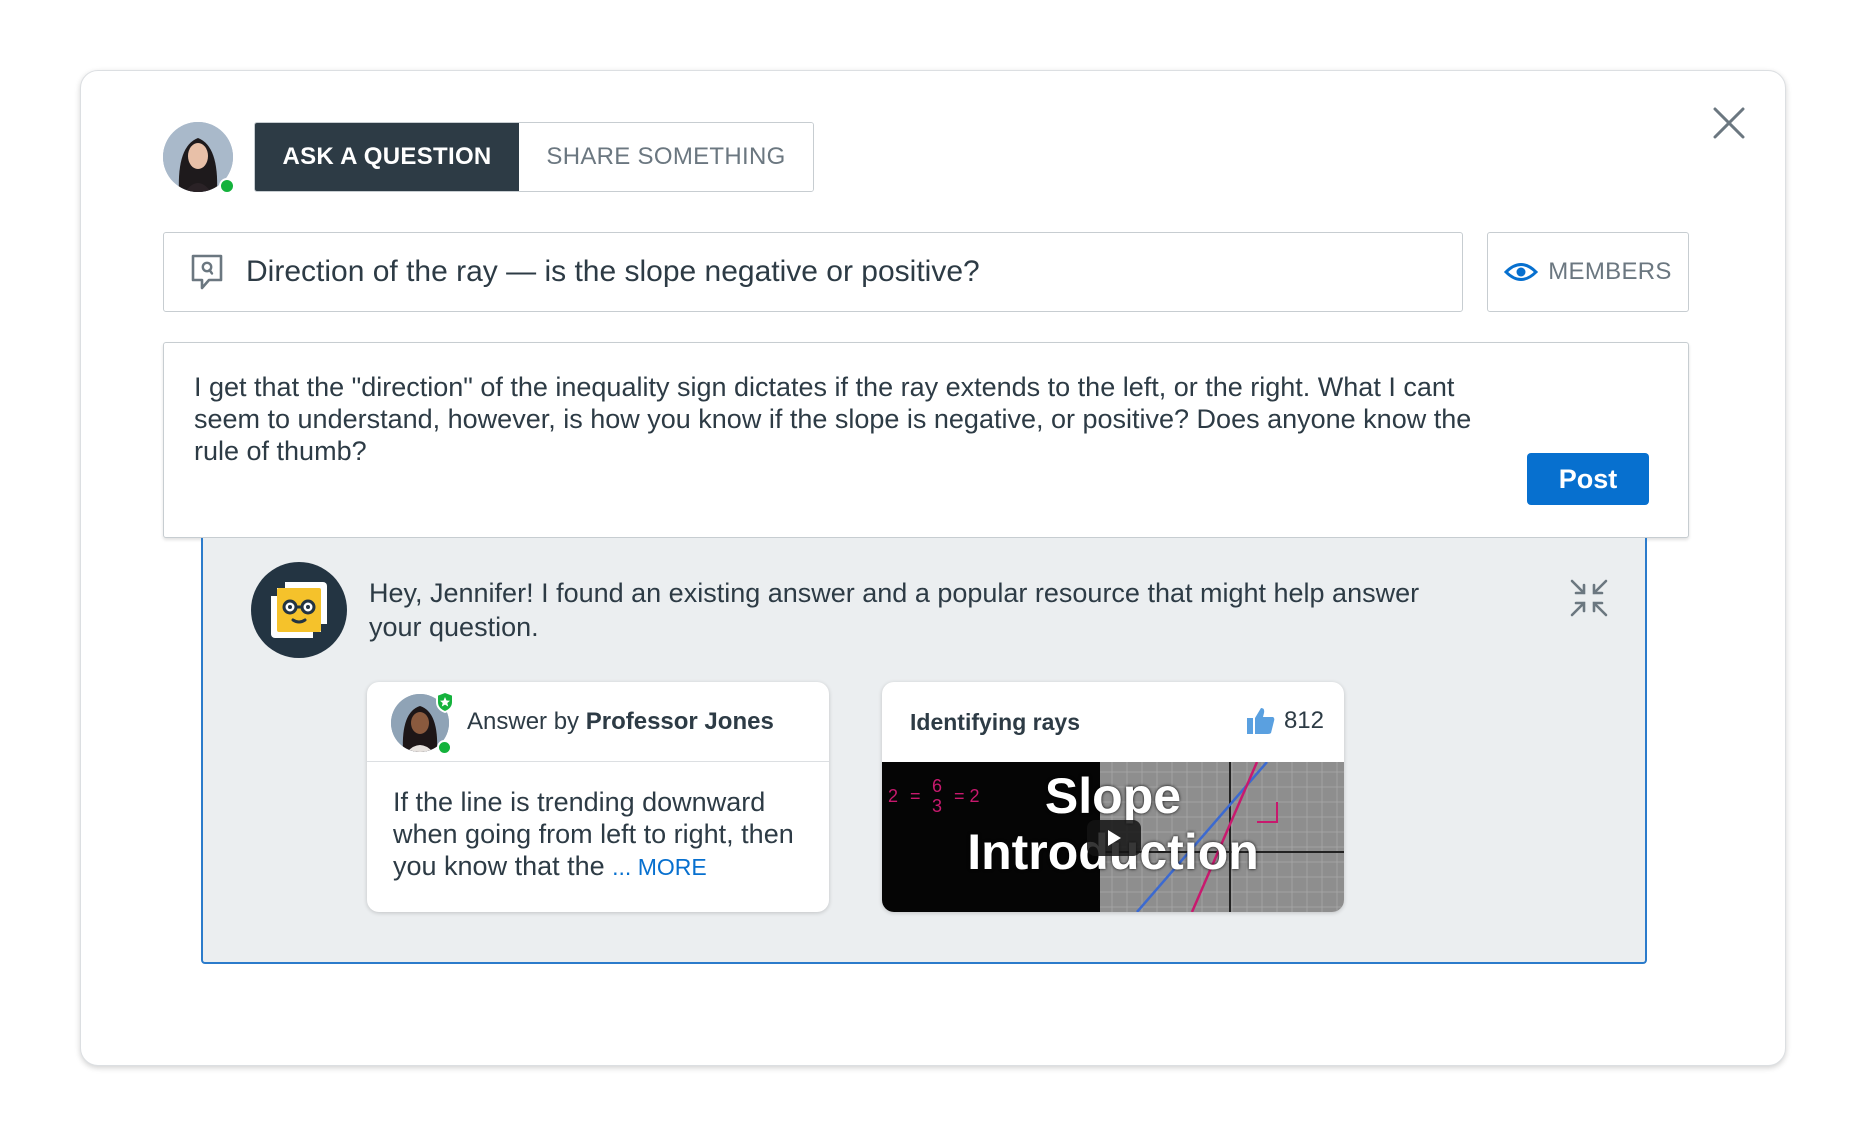 This screenshot has width=1860, height=1130. Describe the element at coordinates (1588, 479) in the screenshot. I see `post-button: Post` at that location.